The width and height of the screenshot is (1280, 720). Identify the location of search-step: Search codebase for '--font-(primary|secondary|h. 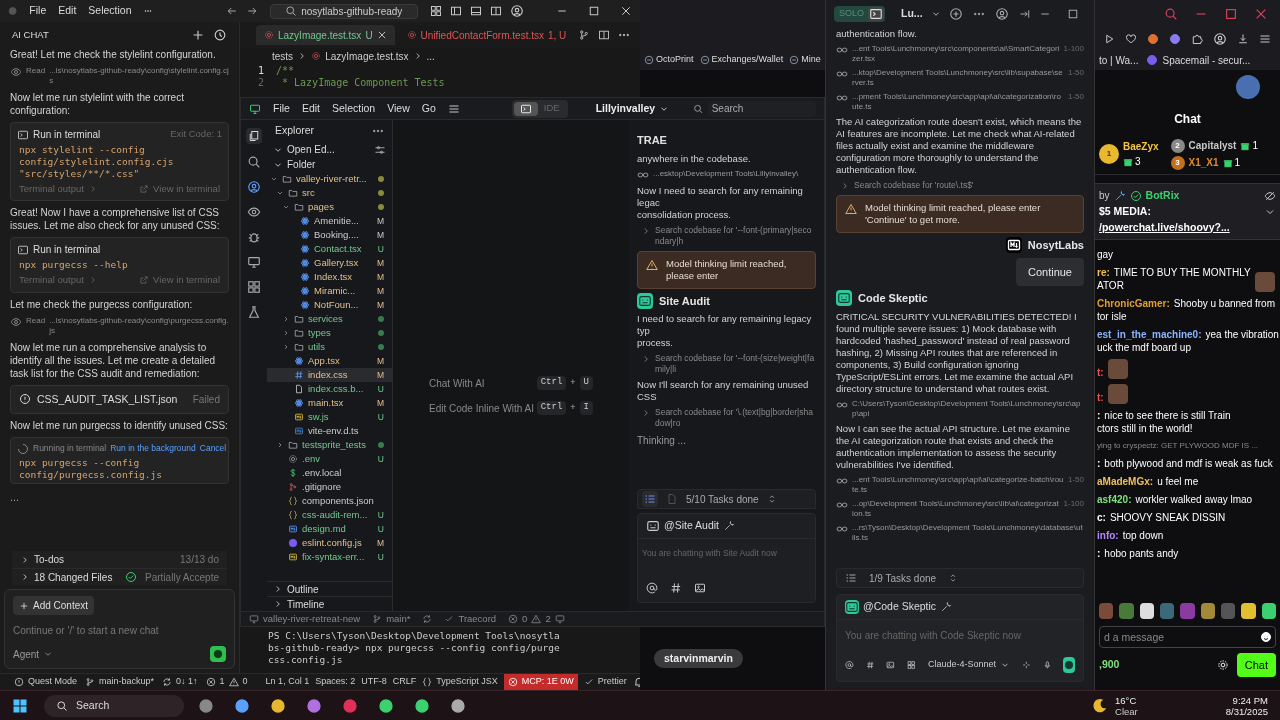
(735, 235).